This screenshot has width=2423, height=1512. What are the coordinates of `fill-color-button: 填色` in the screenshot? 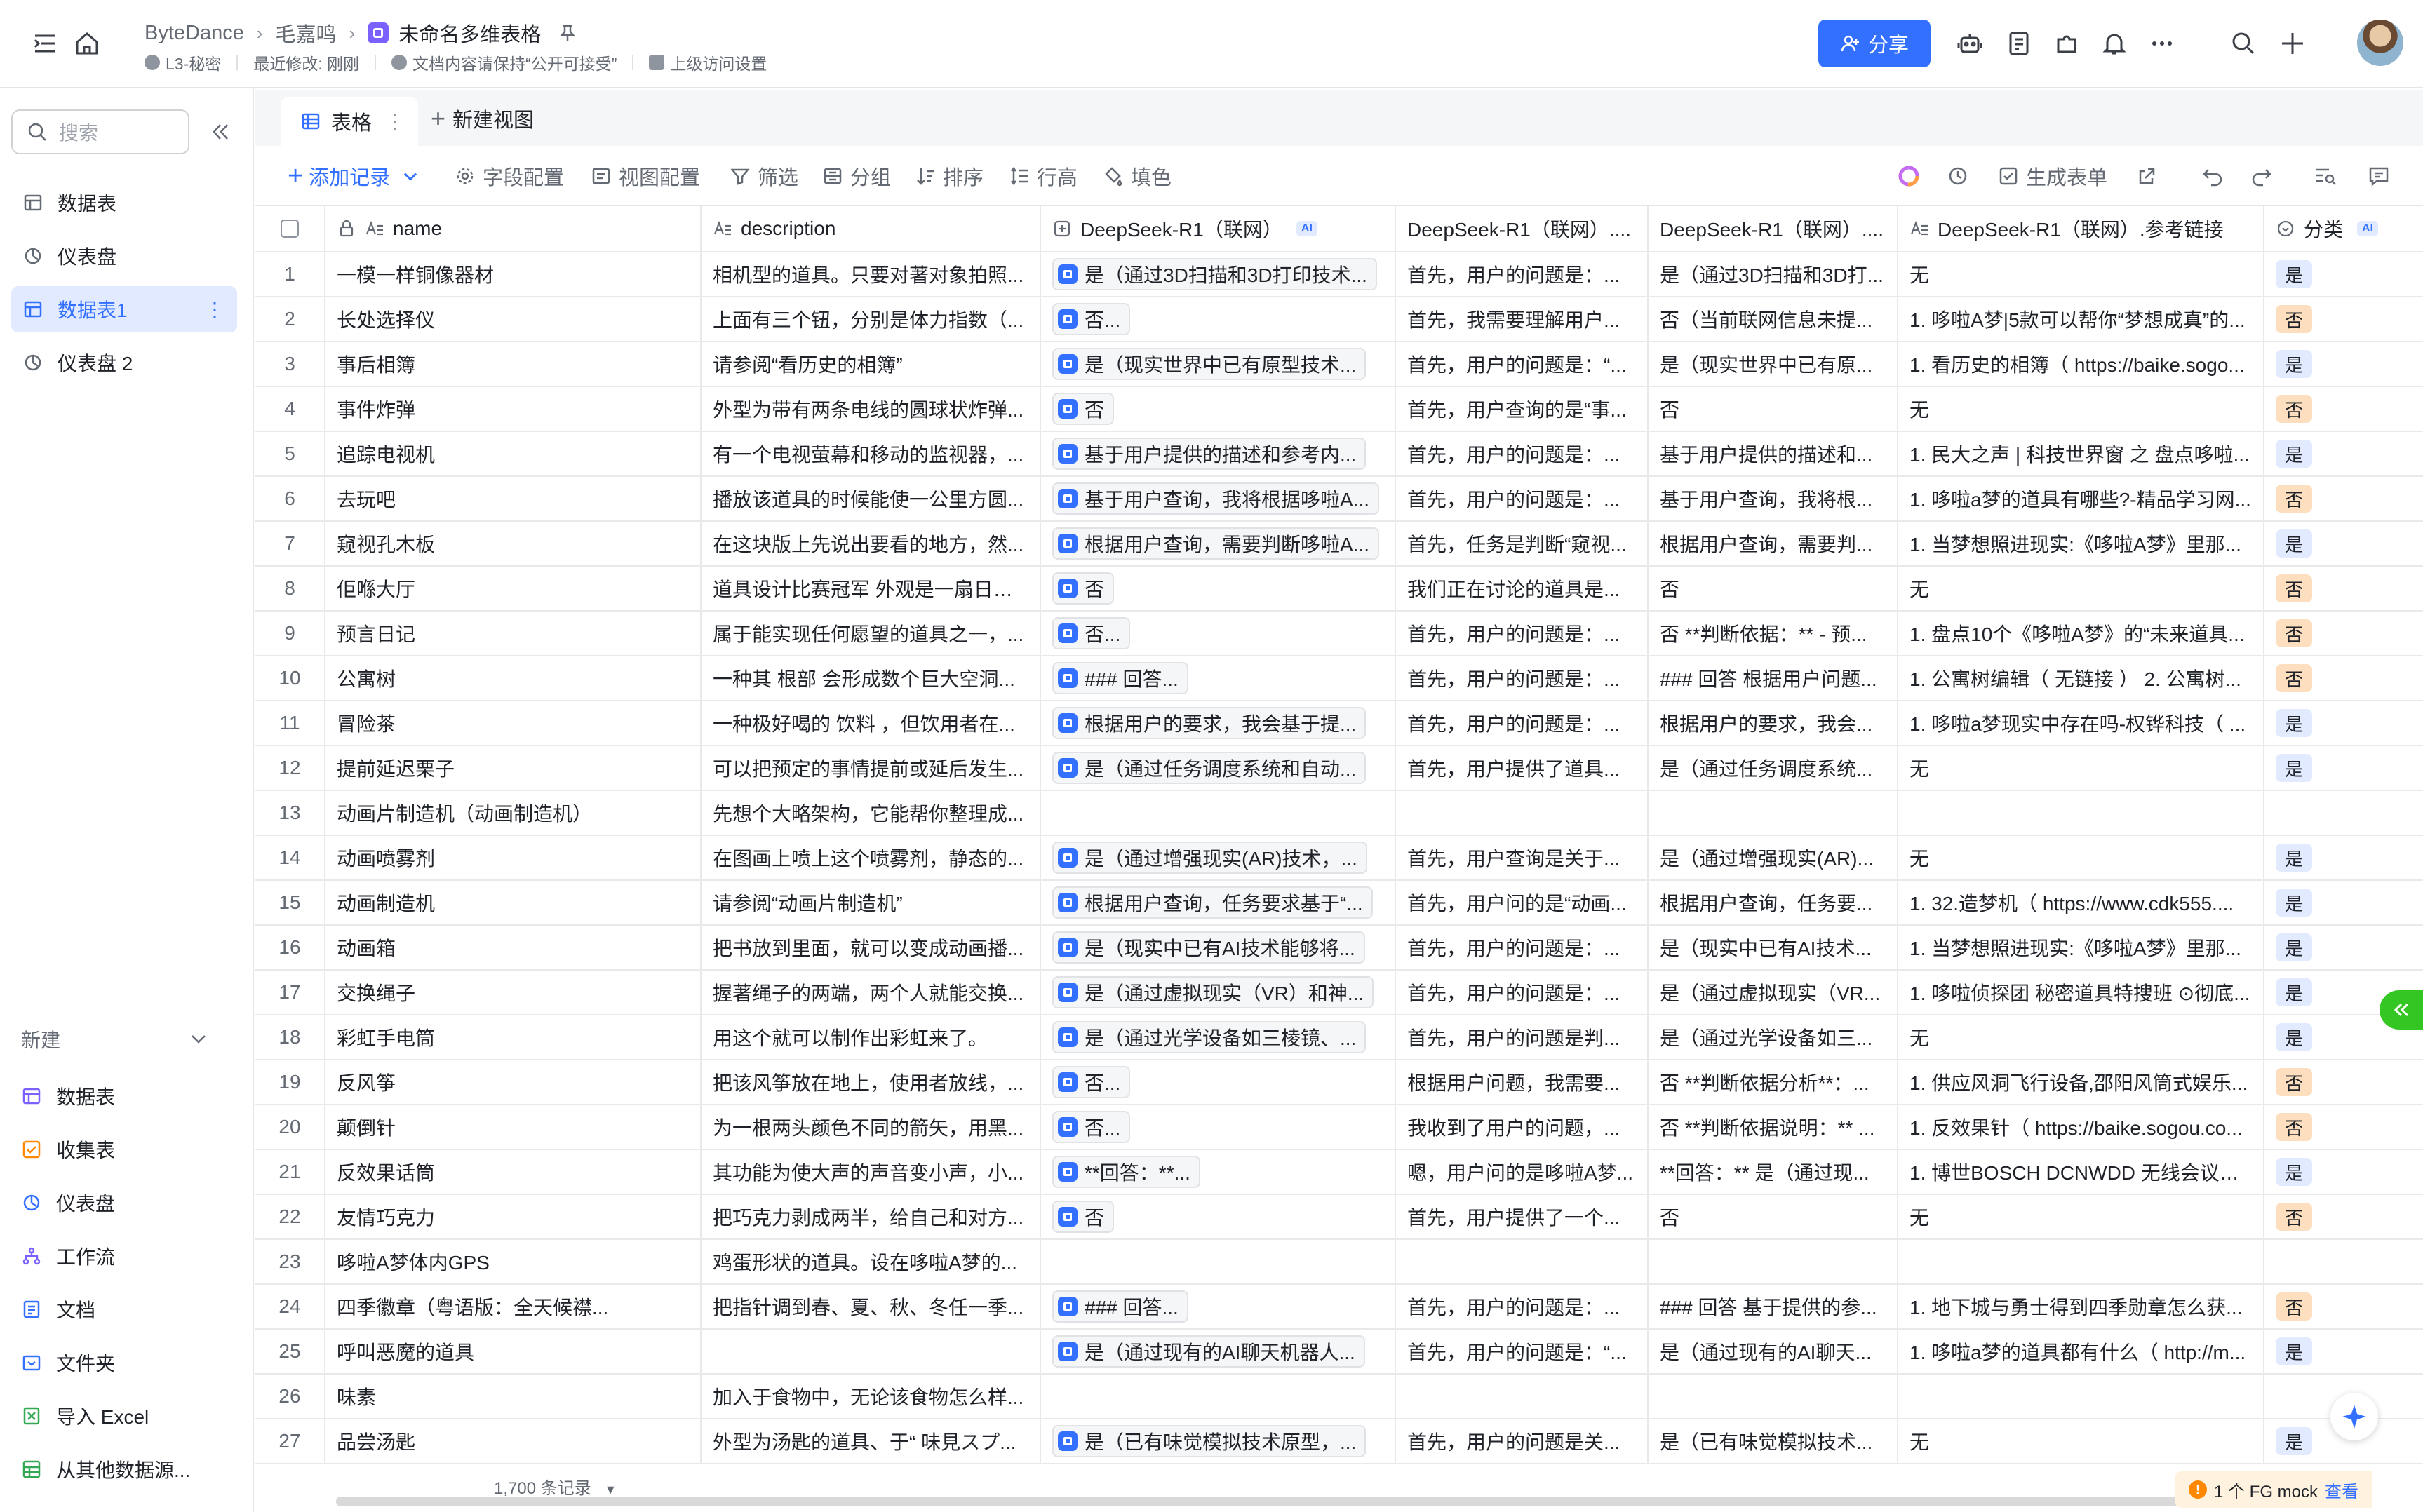 It's located at (1137, 176).